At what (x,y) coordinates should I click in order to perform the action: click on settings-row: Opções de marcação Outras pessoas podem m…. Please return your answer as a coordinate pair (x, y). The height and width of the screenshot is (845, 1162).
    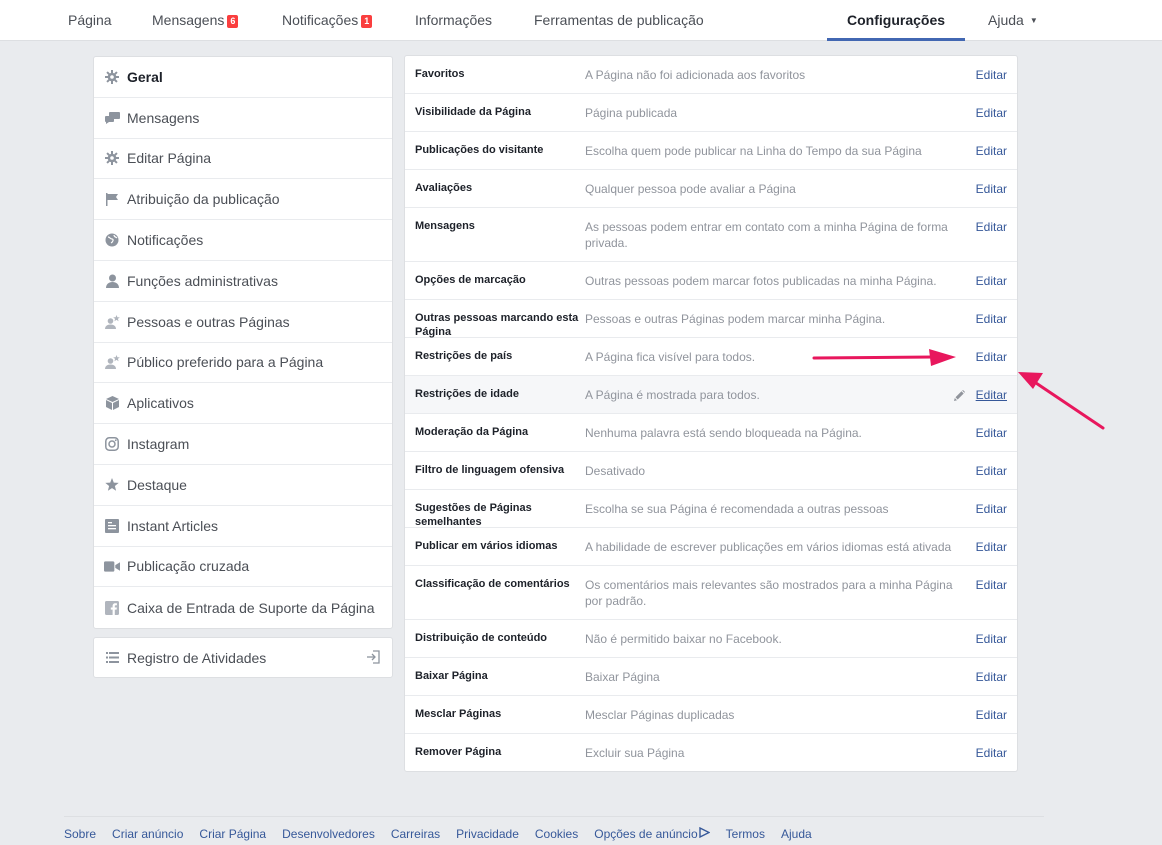
    Looking at the image, I should click on (711, 281).